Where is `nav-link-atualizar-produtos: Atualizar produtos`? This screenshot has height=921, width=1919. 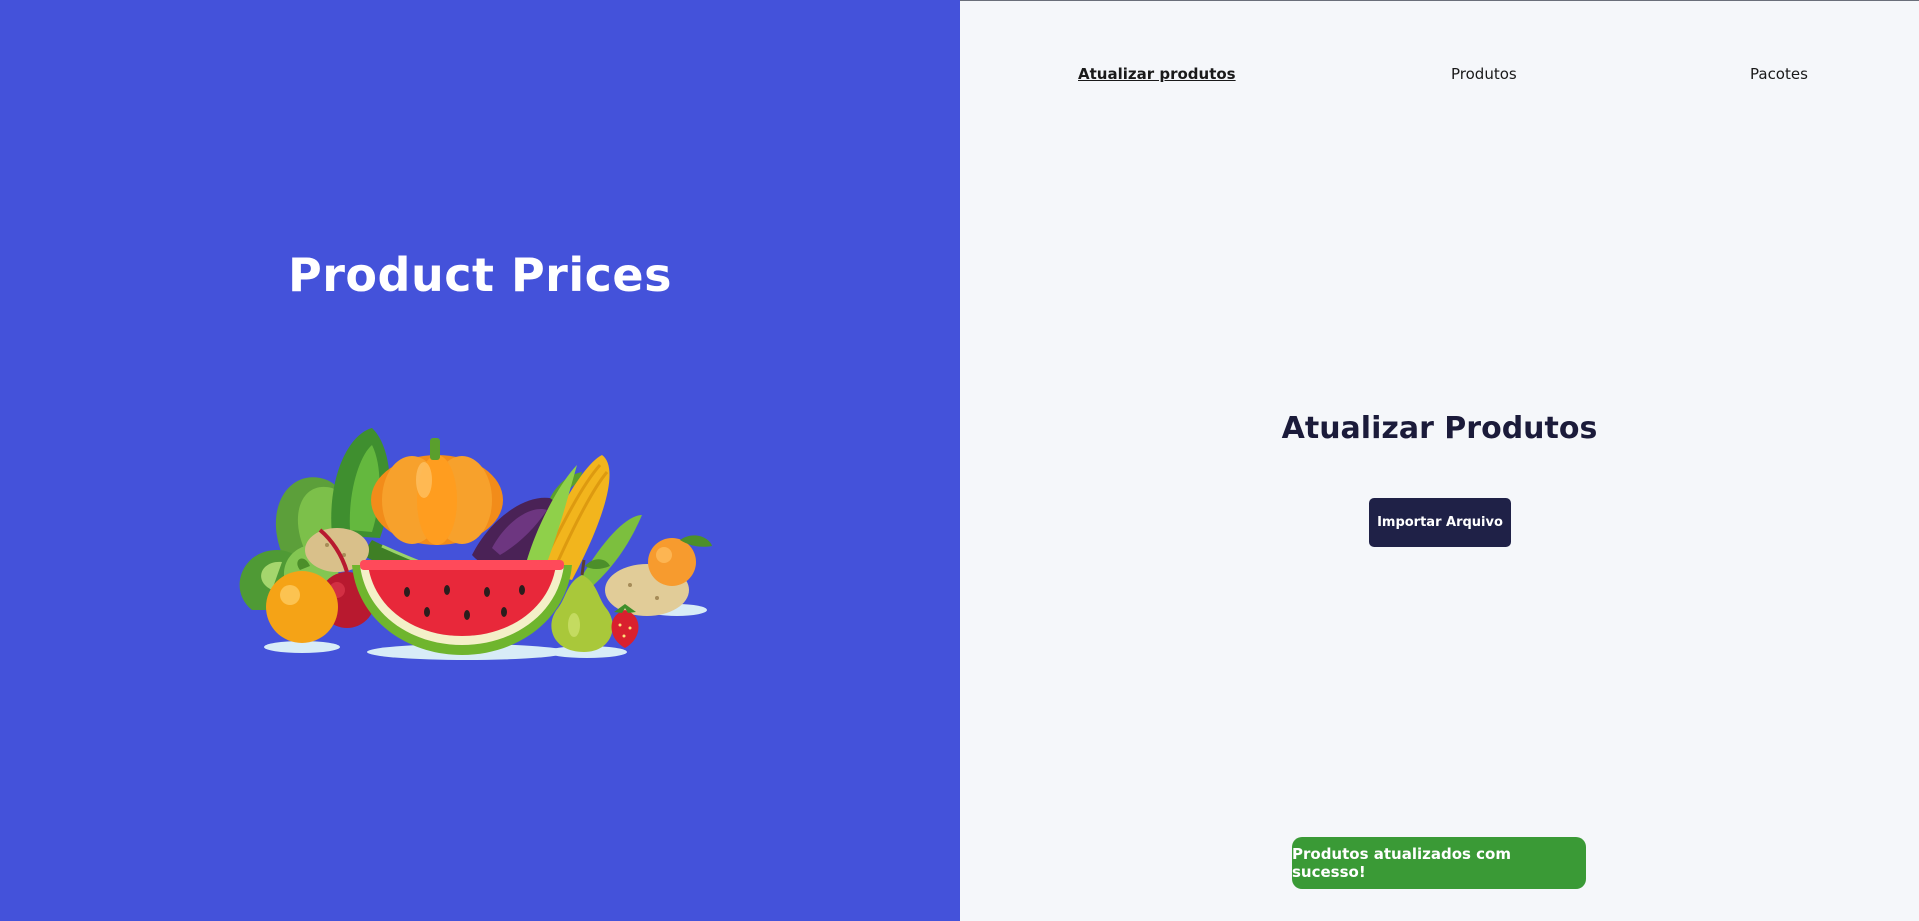
nav-link-atualizar-produtos: Atualizar produtos is located at coordinates (1157, 74).